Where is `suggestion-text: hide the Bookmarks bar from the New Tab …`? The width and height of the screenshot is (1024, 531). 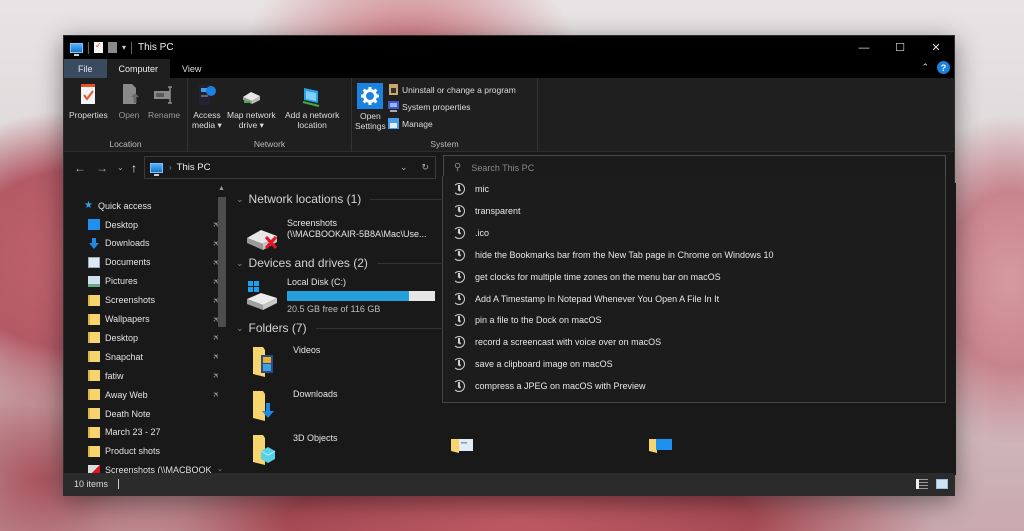 suggestion-text: hide the Bookmarks bar from the New Tab … is located at coordinates (624, 254).